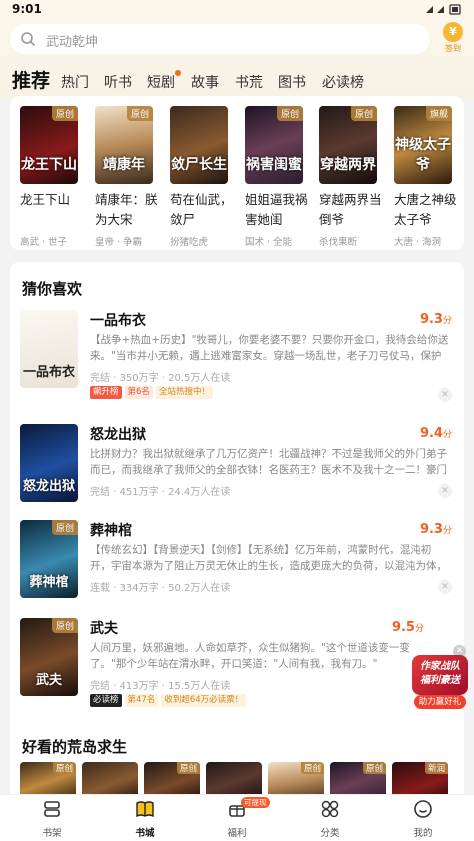 This screenshot has width=474, height=841. I want to click on featured-book: 原创 靖康年 靖康年：朕为大宋 皇帝 · 争霸, so click(127, 177).